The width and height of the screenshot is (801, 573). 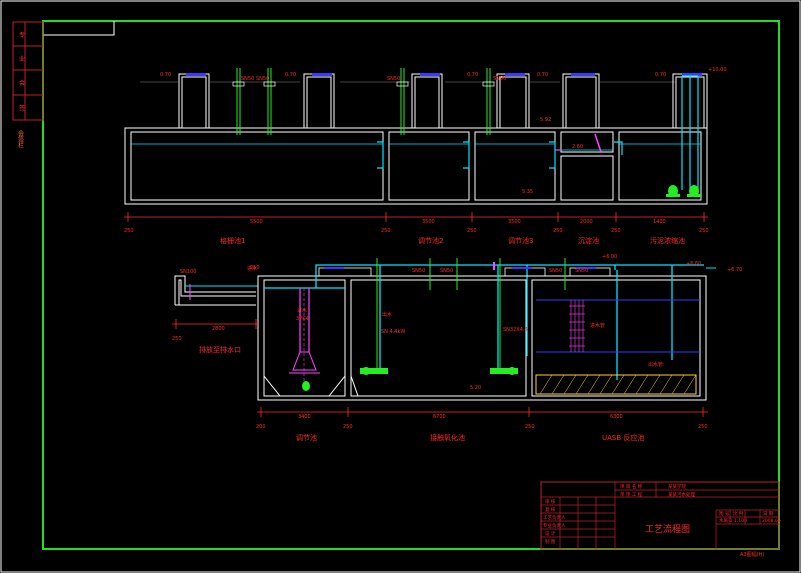 What do you see at coordinates (545, 120) in the screenshot?
I see `inner-level-1: 5.92` at bounding box center [545, 120].